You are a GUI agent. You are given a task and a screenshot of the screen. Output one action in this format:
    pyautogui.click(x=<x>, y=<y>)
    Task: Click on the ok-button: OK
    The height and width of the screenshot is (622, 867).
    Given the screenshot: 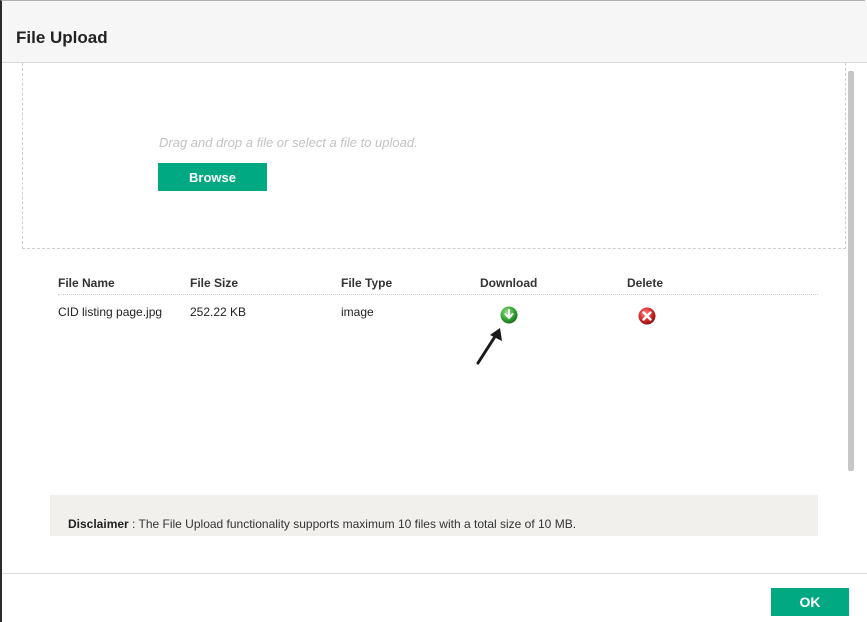 What is the action you would take?
    pyautogui.click(x=810, y=602)
    